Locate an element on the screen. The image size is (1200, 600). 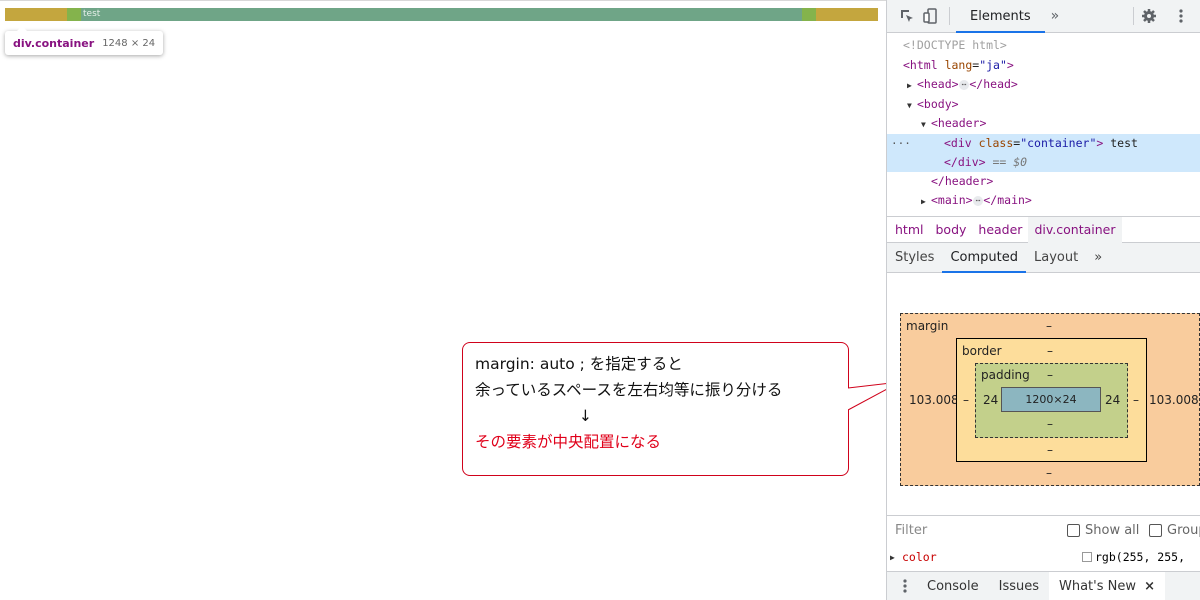
breadcrumb: html body header div.container is located at coordinates (1043, 229).